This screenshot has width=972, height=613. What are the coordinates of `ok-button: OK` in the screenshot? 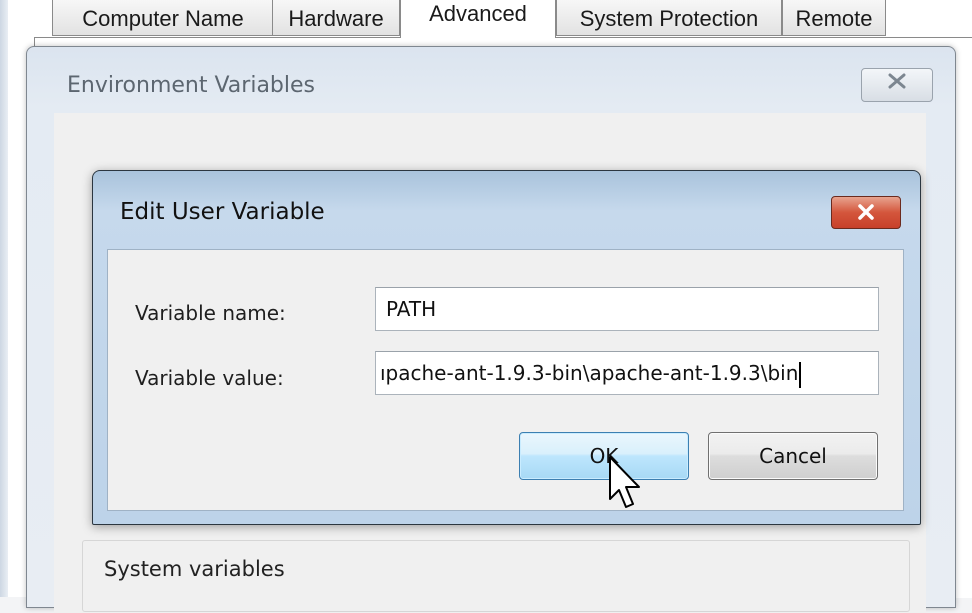 It's located at (604, 456).